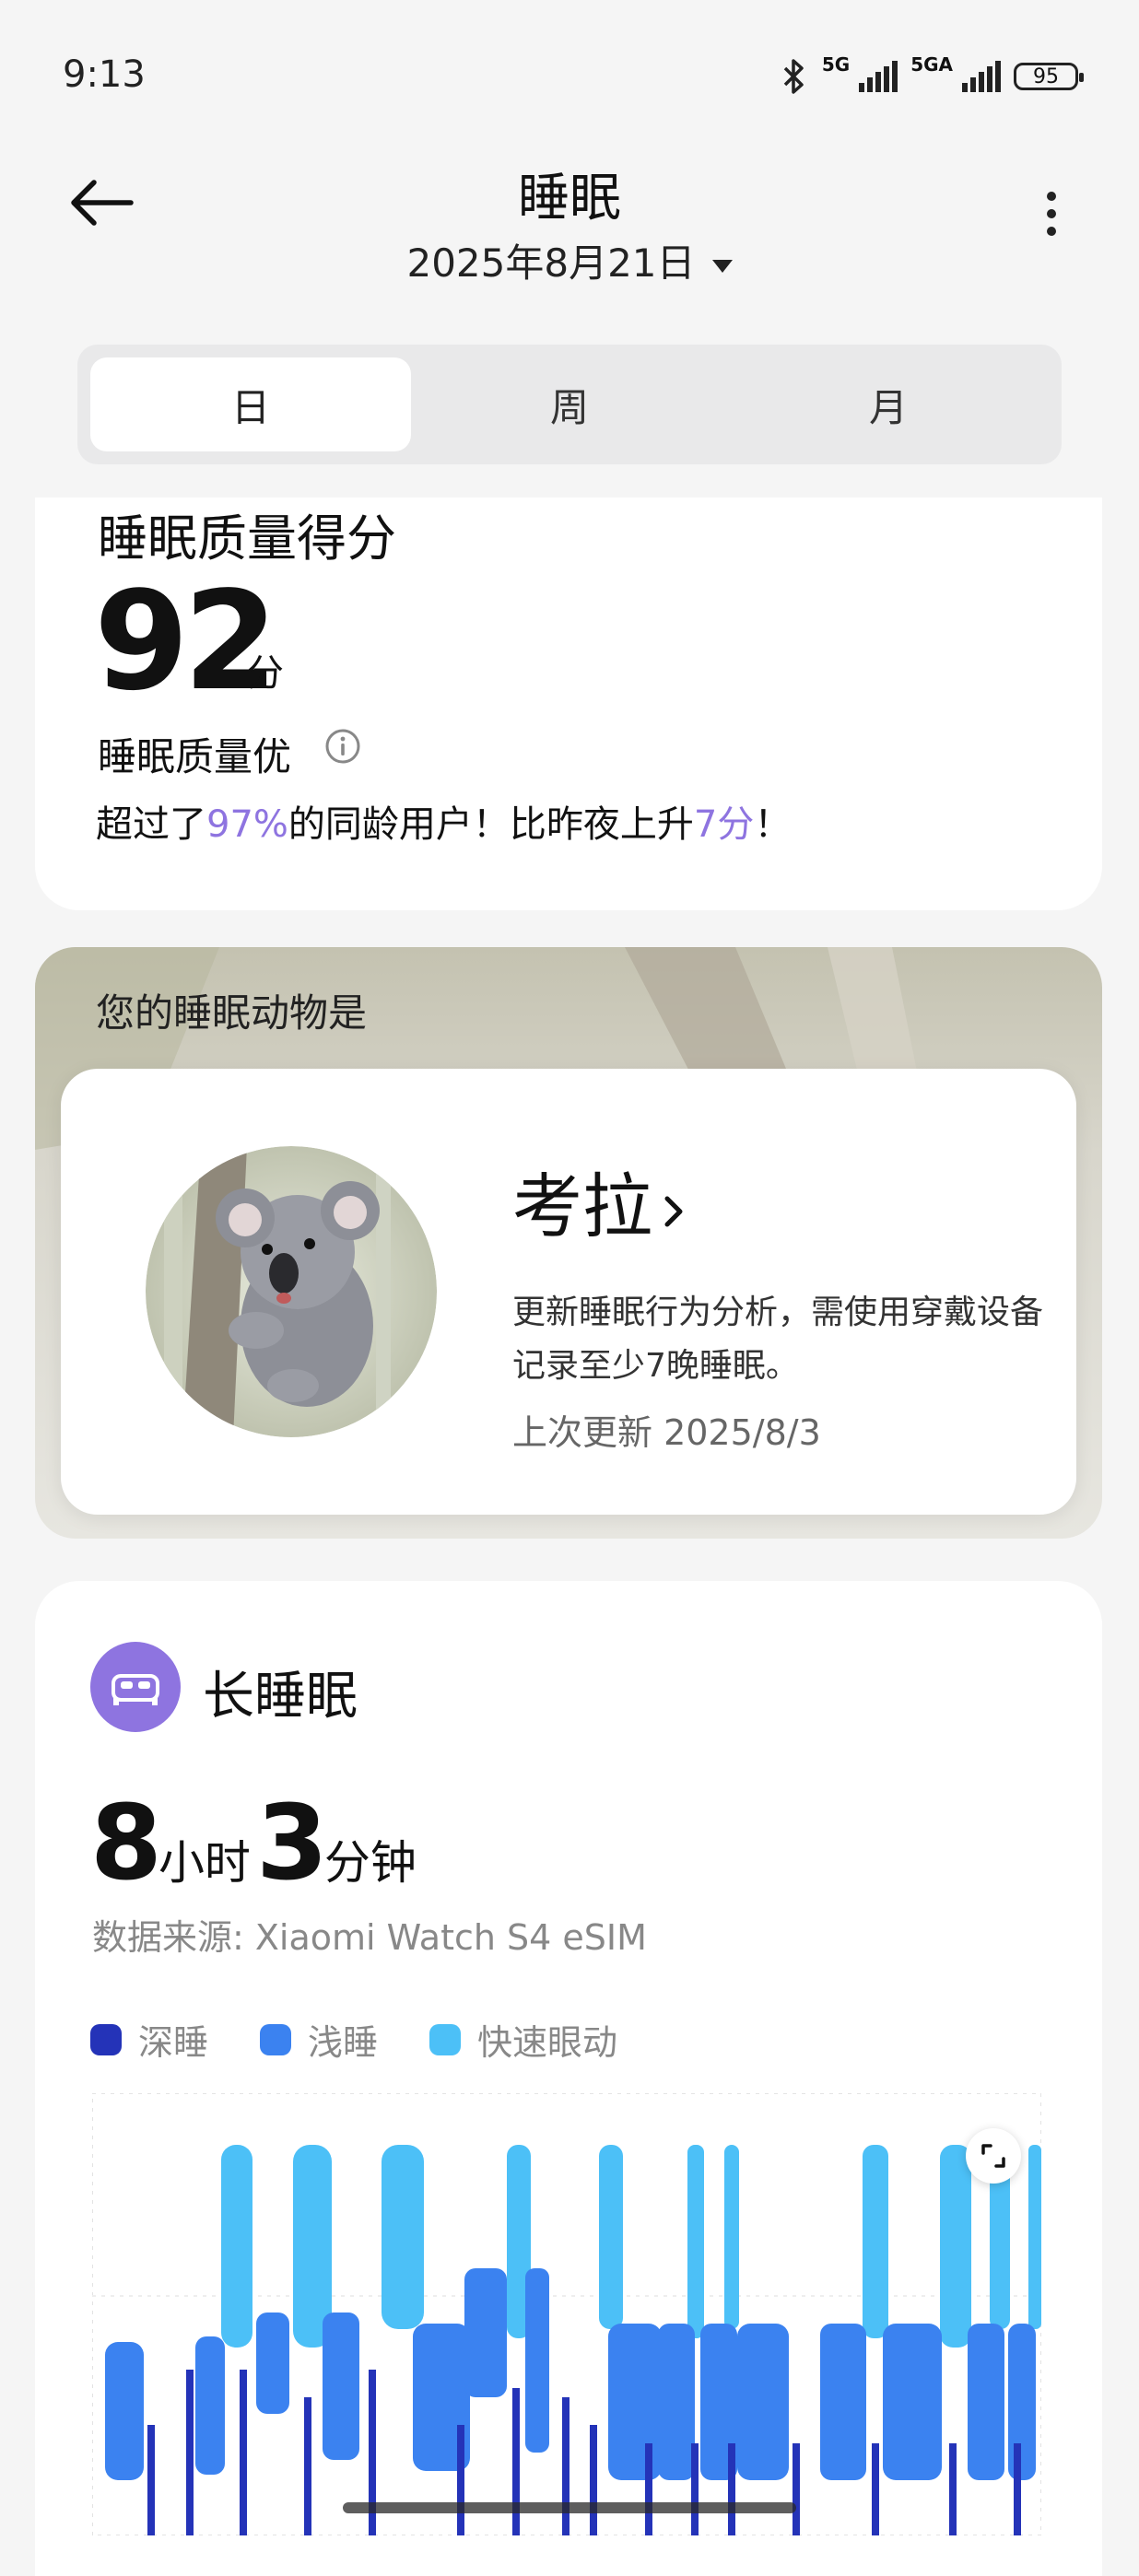 The image size is (1139, 2576). What do you see at coordinates (569, 2507) in the screenshot?
I see `home-indicator` at bounding box center [569, 2507].